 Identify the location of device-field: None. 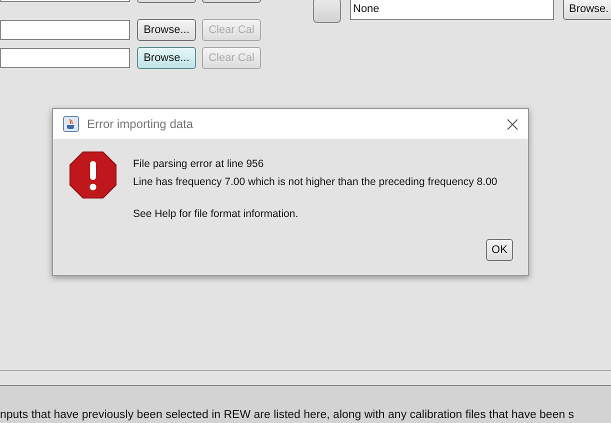
(452, 10).